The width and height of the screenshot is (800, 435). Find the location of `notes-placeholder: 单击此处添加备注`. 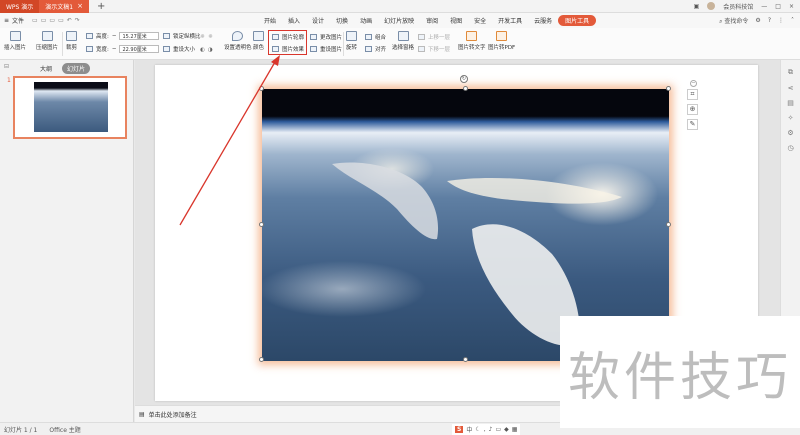

notes-placeholder: 单击此处添加备注 is located at coordinates (173, 414).